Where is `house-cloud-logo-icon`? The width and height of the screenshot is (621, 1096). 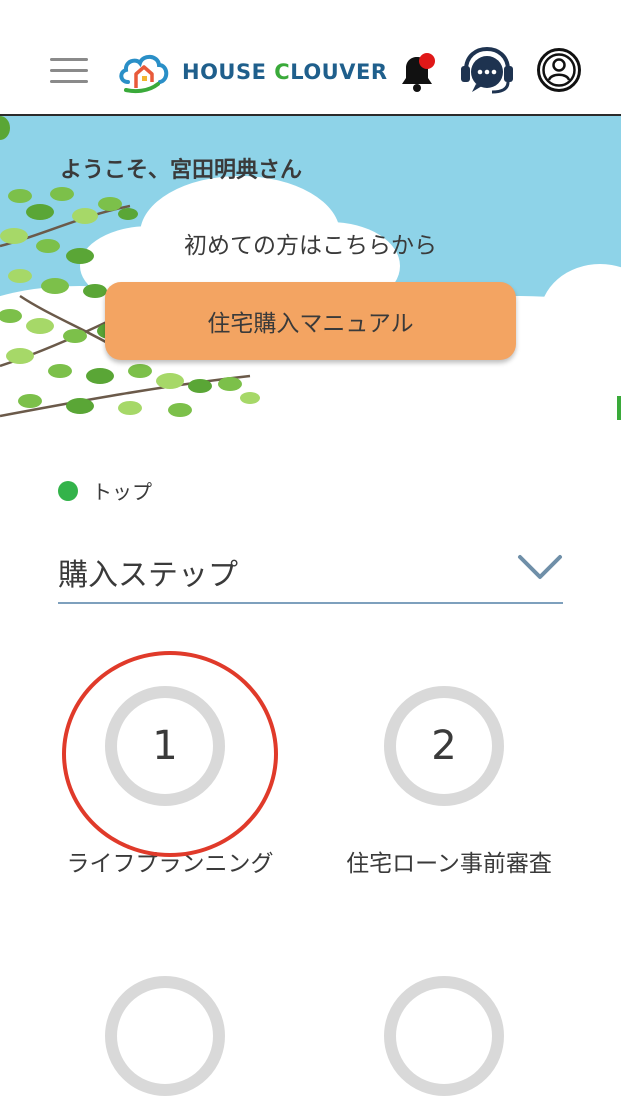
house-cloud-logo-icon is located at coordinates (144, 74).